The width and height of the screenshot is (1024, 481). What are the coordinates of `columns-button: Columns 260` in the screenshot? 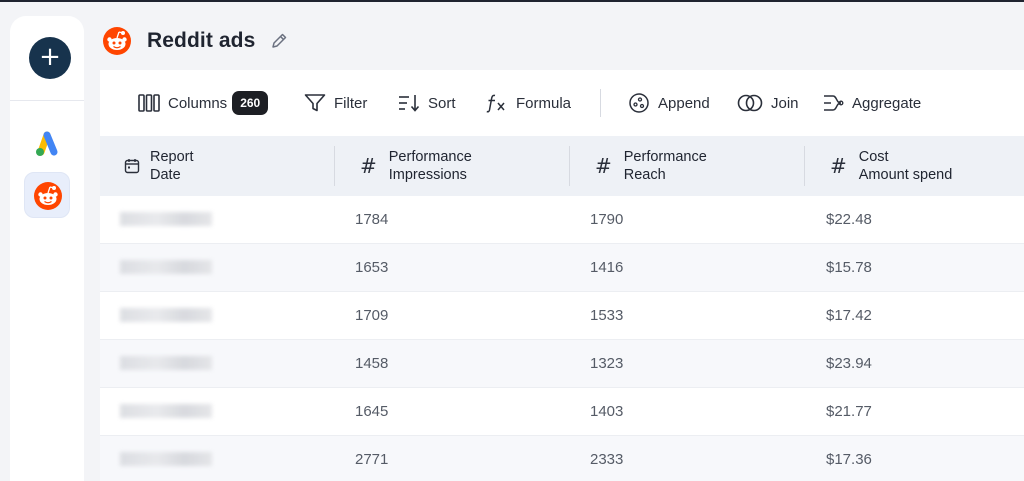 It's located at (203, 103).